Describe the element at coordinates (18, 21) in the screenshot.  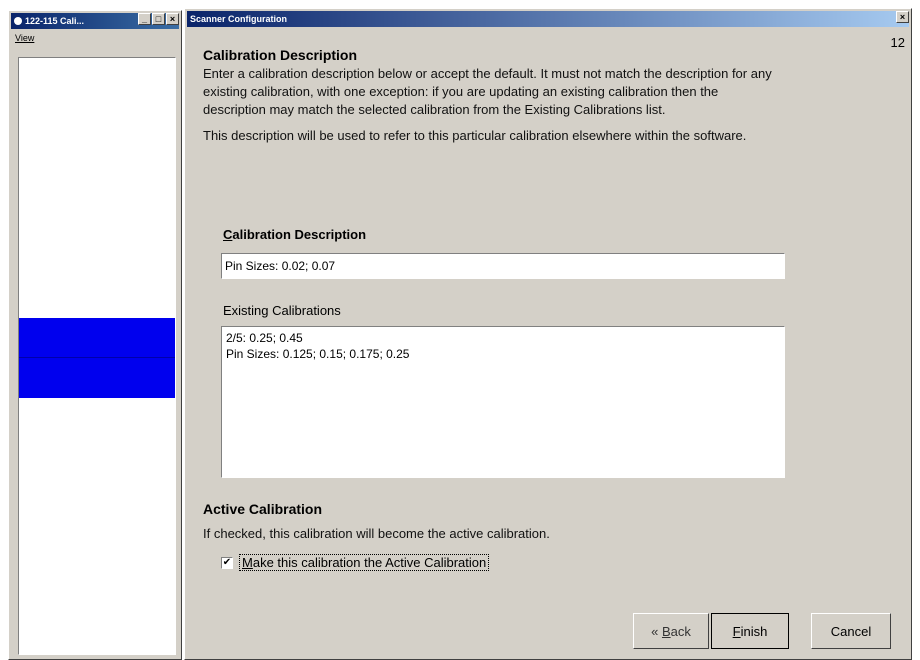
I see `app-icon` at that location.